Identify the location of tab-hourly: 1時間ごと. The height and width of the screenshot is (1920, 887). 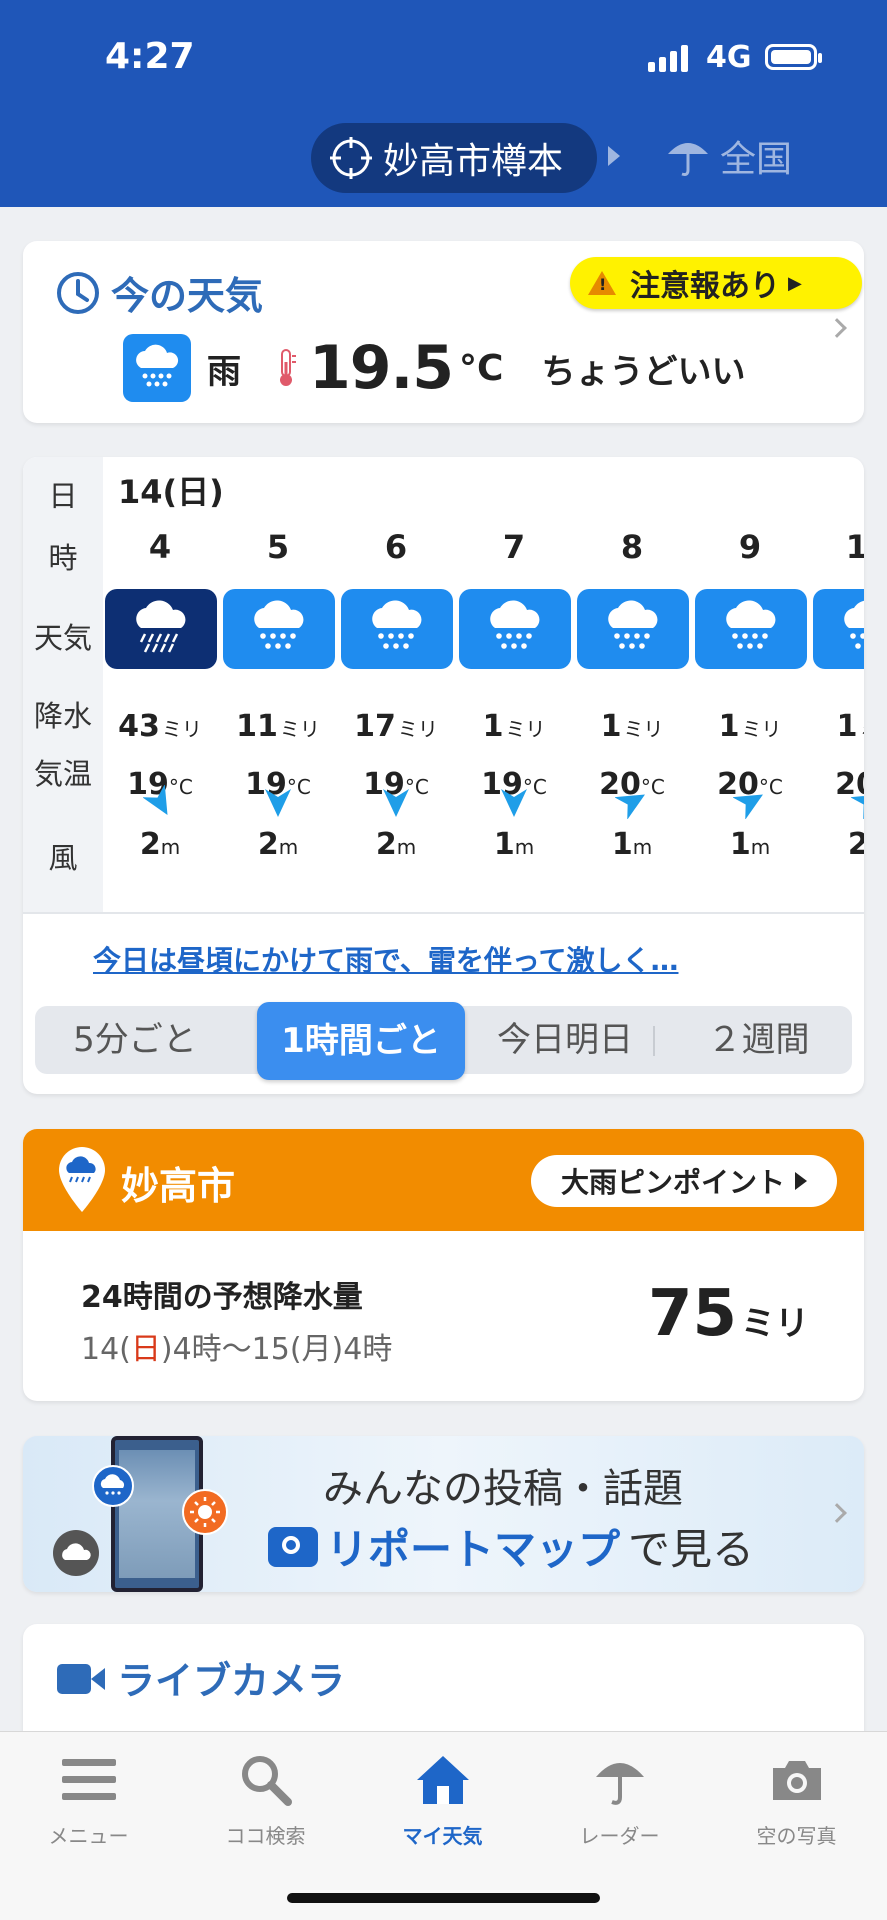
(361, 1041).